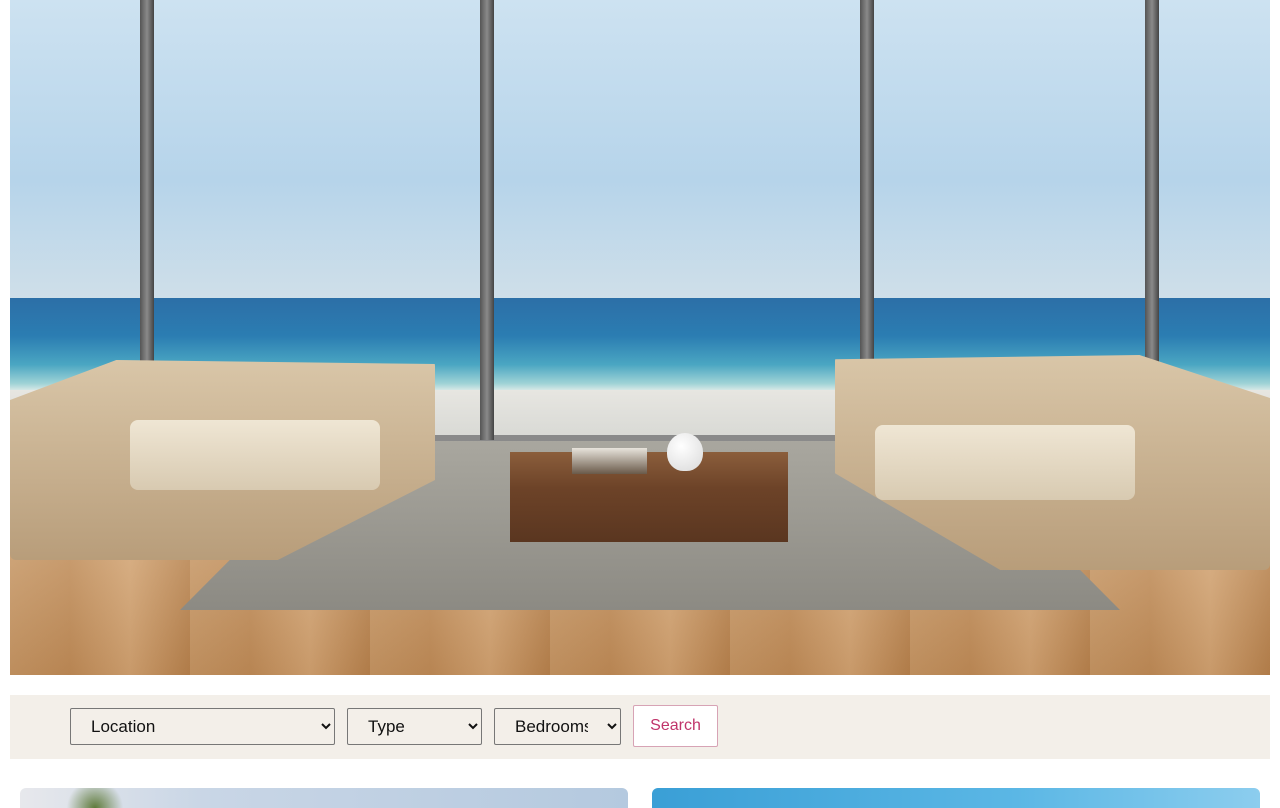  Describe the element at coordinates (557, 726) in the screenshot. I see `bedrooms-select: Bedrooms` at that location.